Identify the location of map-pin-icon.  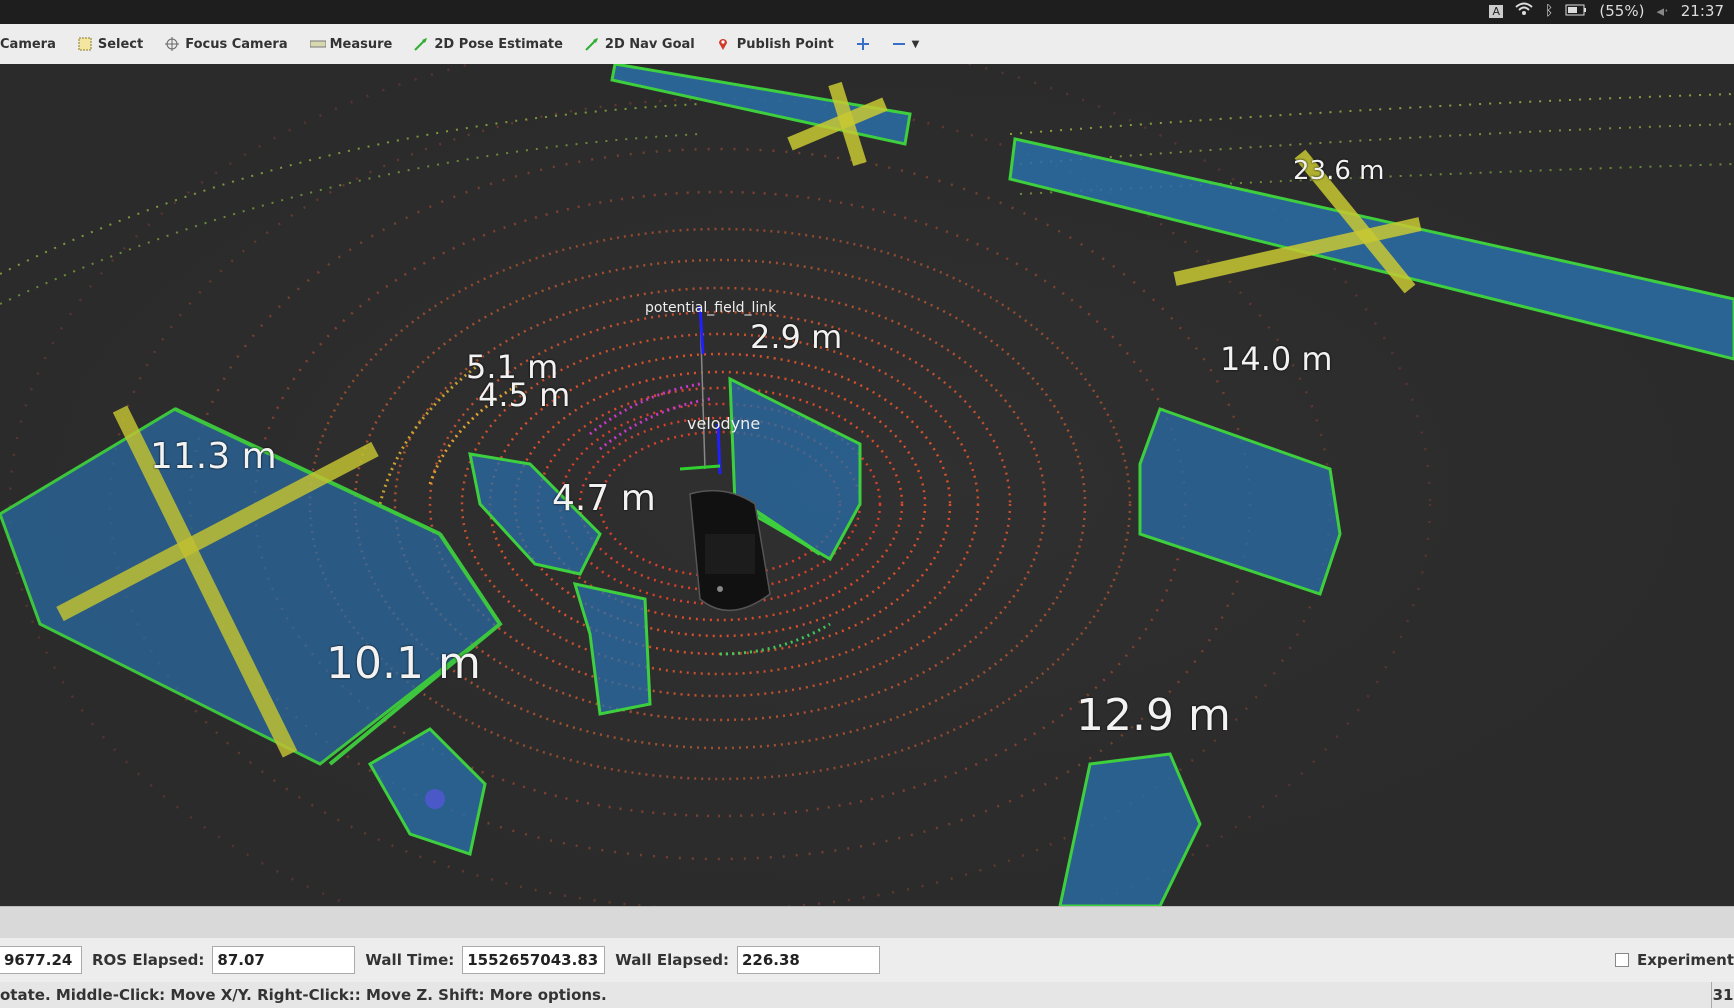
(724, 44).